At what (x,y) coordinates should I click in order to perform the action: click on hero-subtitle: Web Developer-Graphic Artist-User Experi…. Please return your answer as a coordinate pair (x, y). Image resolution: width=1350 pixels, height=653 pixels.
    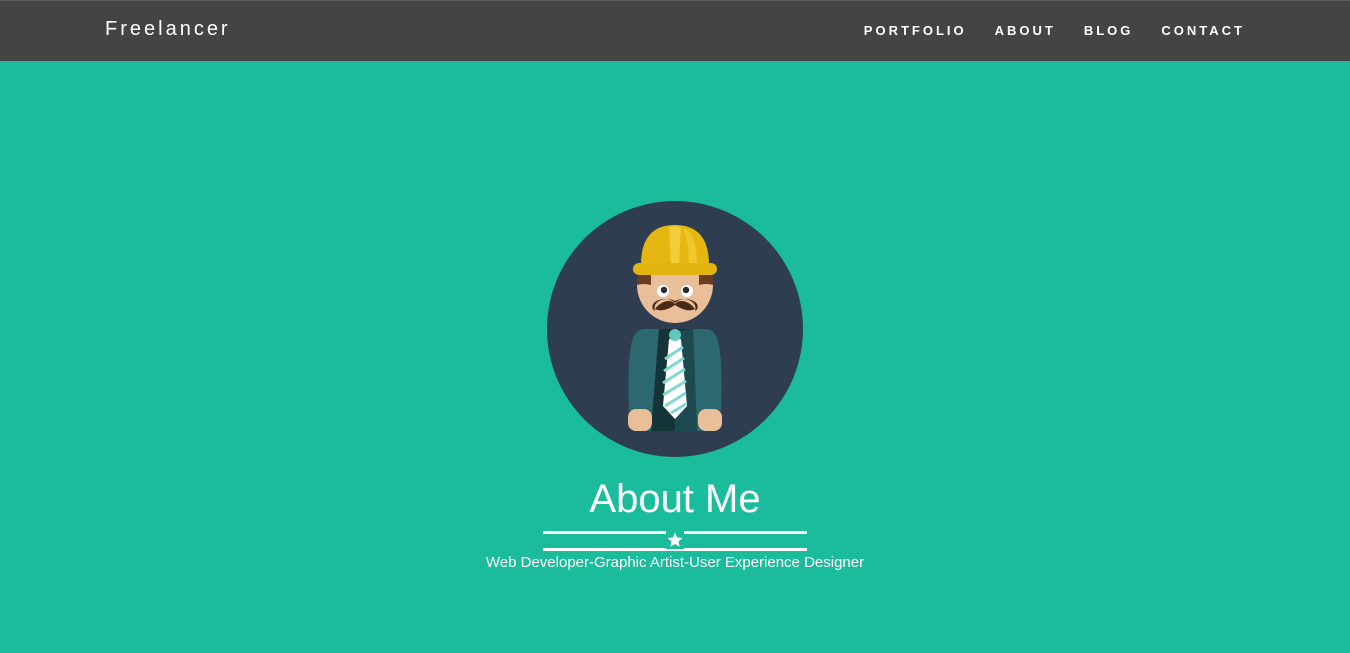
    Looking at the image, I should click on (675, 562).